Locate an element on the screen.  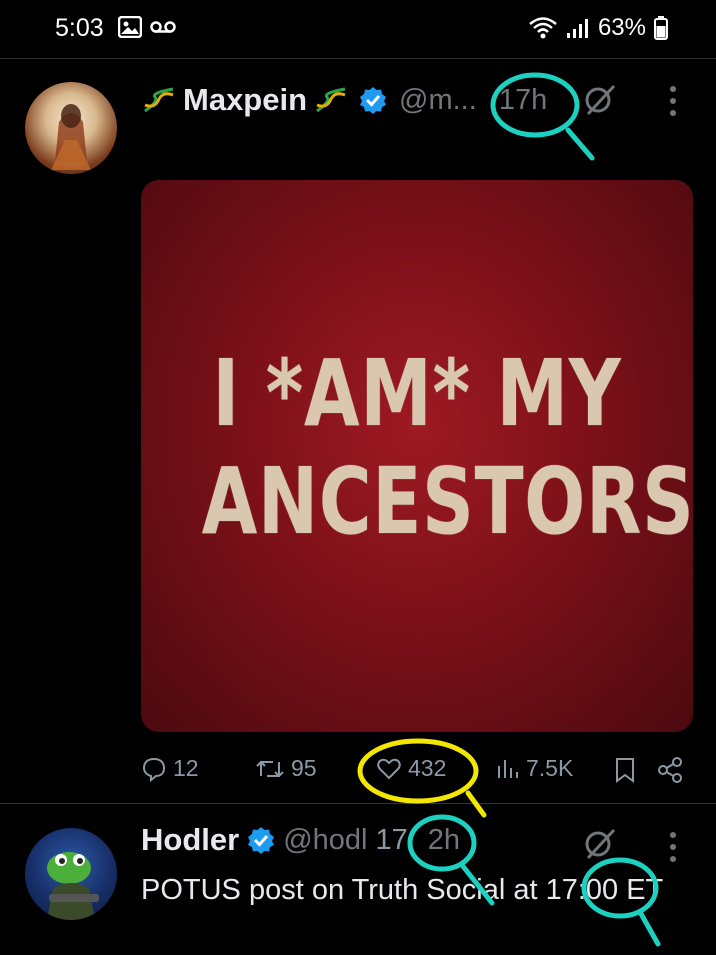
repost-icon is located at coordinates (270, 768).